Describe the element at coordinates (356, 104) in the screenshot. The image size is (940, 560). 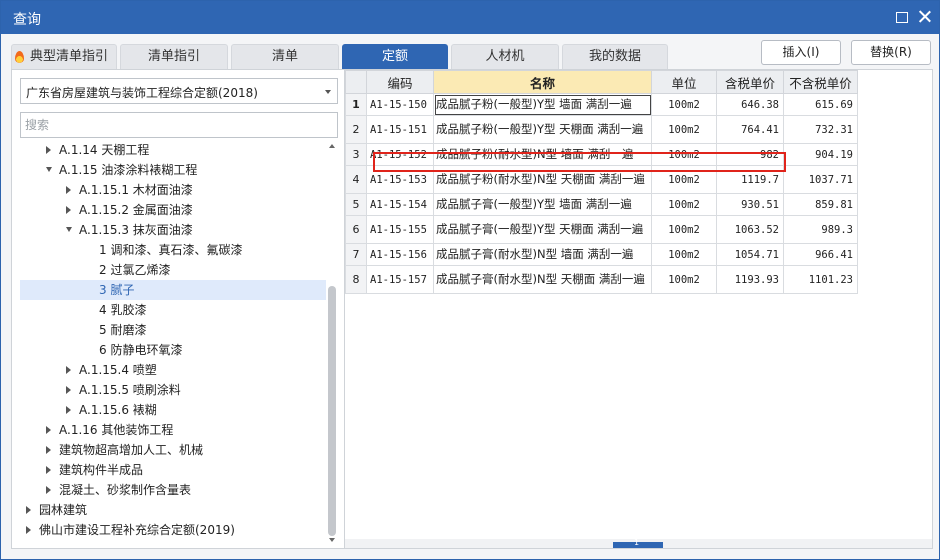
I see `row-number: 1` at that location.